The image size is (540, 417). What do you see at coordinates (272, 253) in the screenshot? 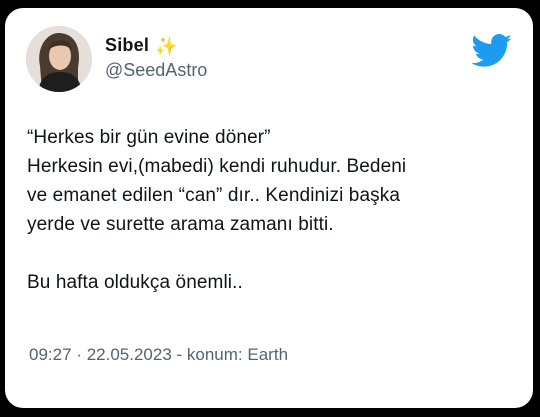
I see `paragraph-break` at bounding box center [272, 253].